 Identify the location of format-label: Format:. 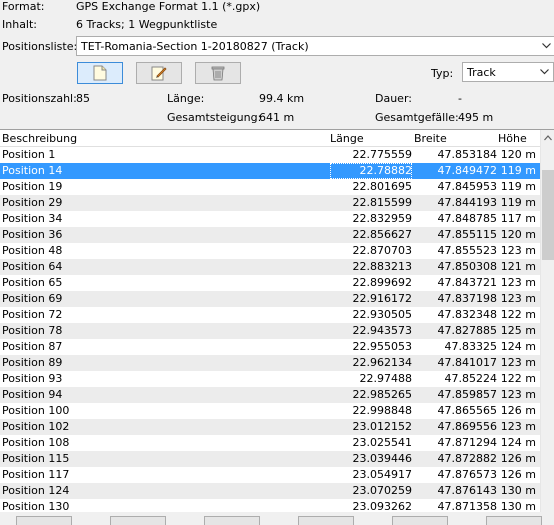
(23, 6).